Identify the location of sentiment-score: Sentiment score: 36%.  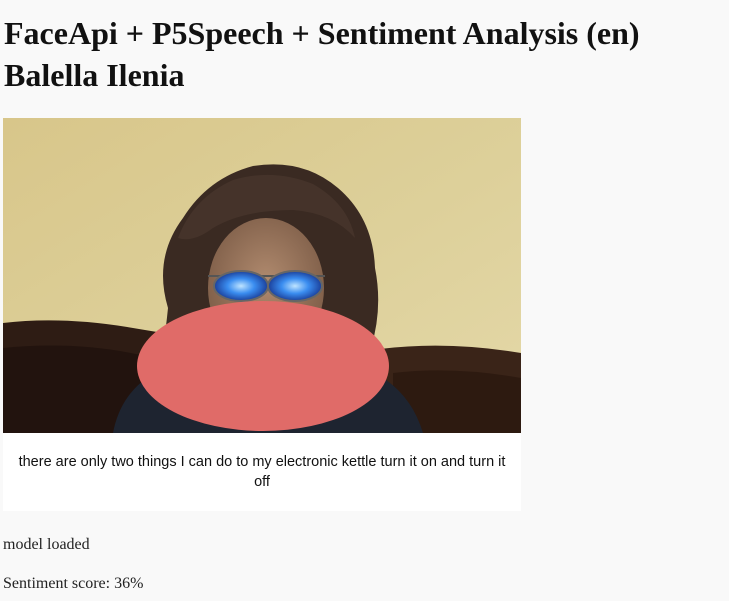
(73, 584).